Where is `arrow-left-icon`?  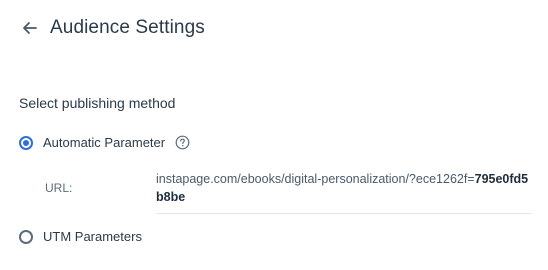
arrow-left-icon is located at coordinates (30, 28).